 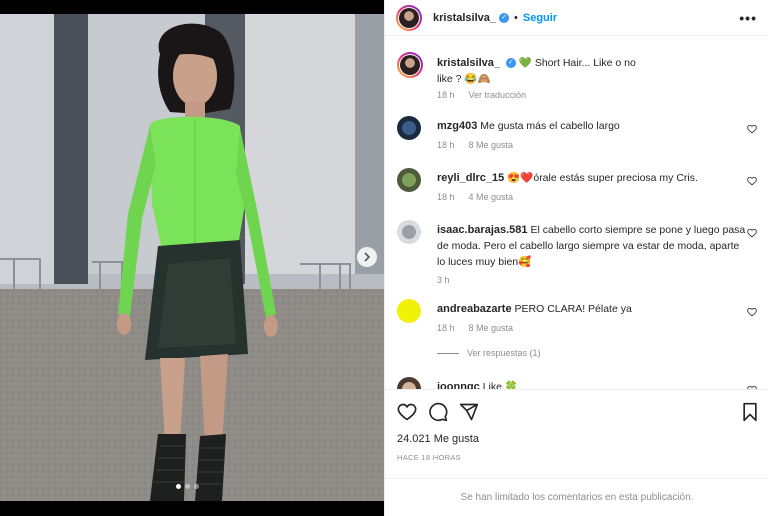 What do you see at coordinates (410, 65) in the screenshot?
I see `caption-avatar` at bounding box center [410, 65].